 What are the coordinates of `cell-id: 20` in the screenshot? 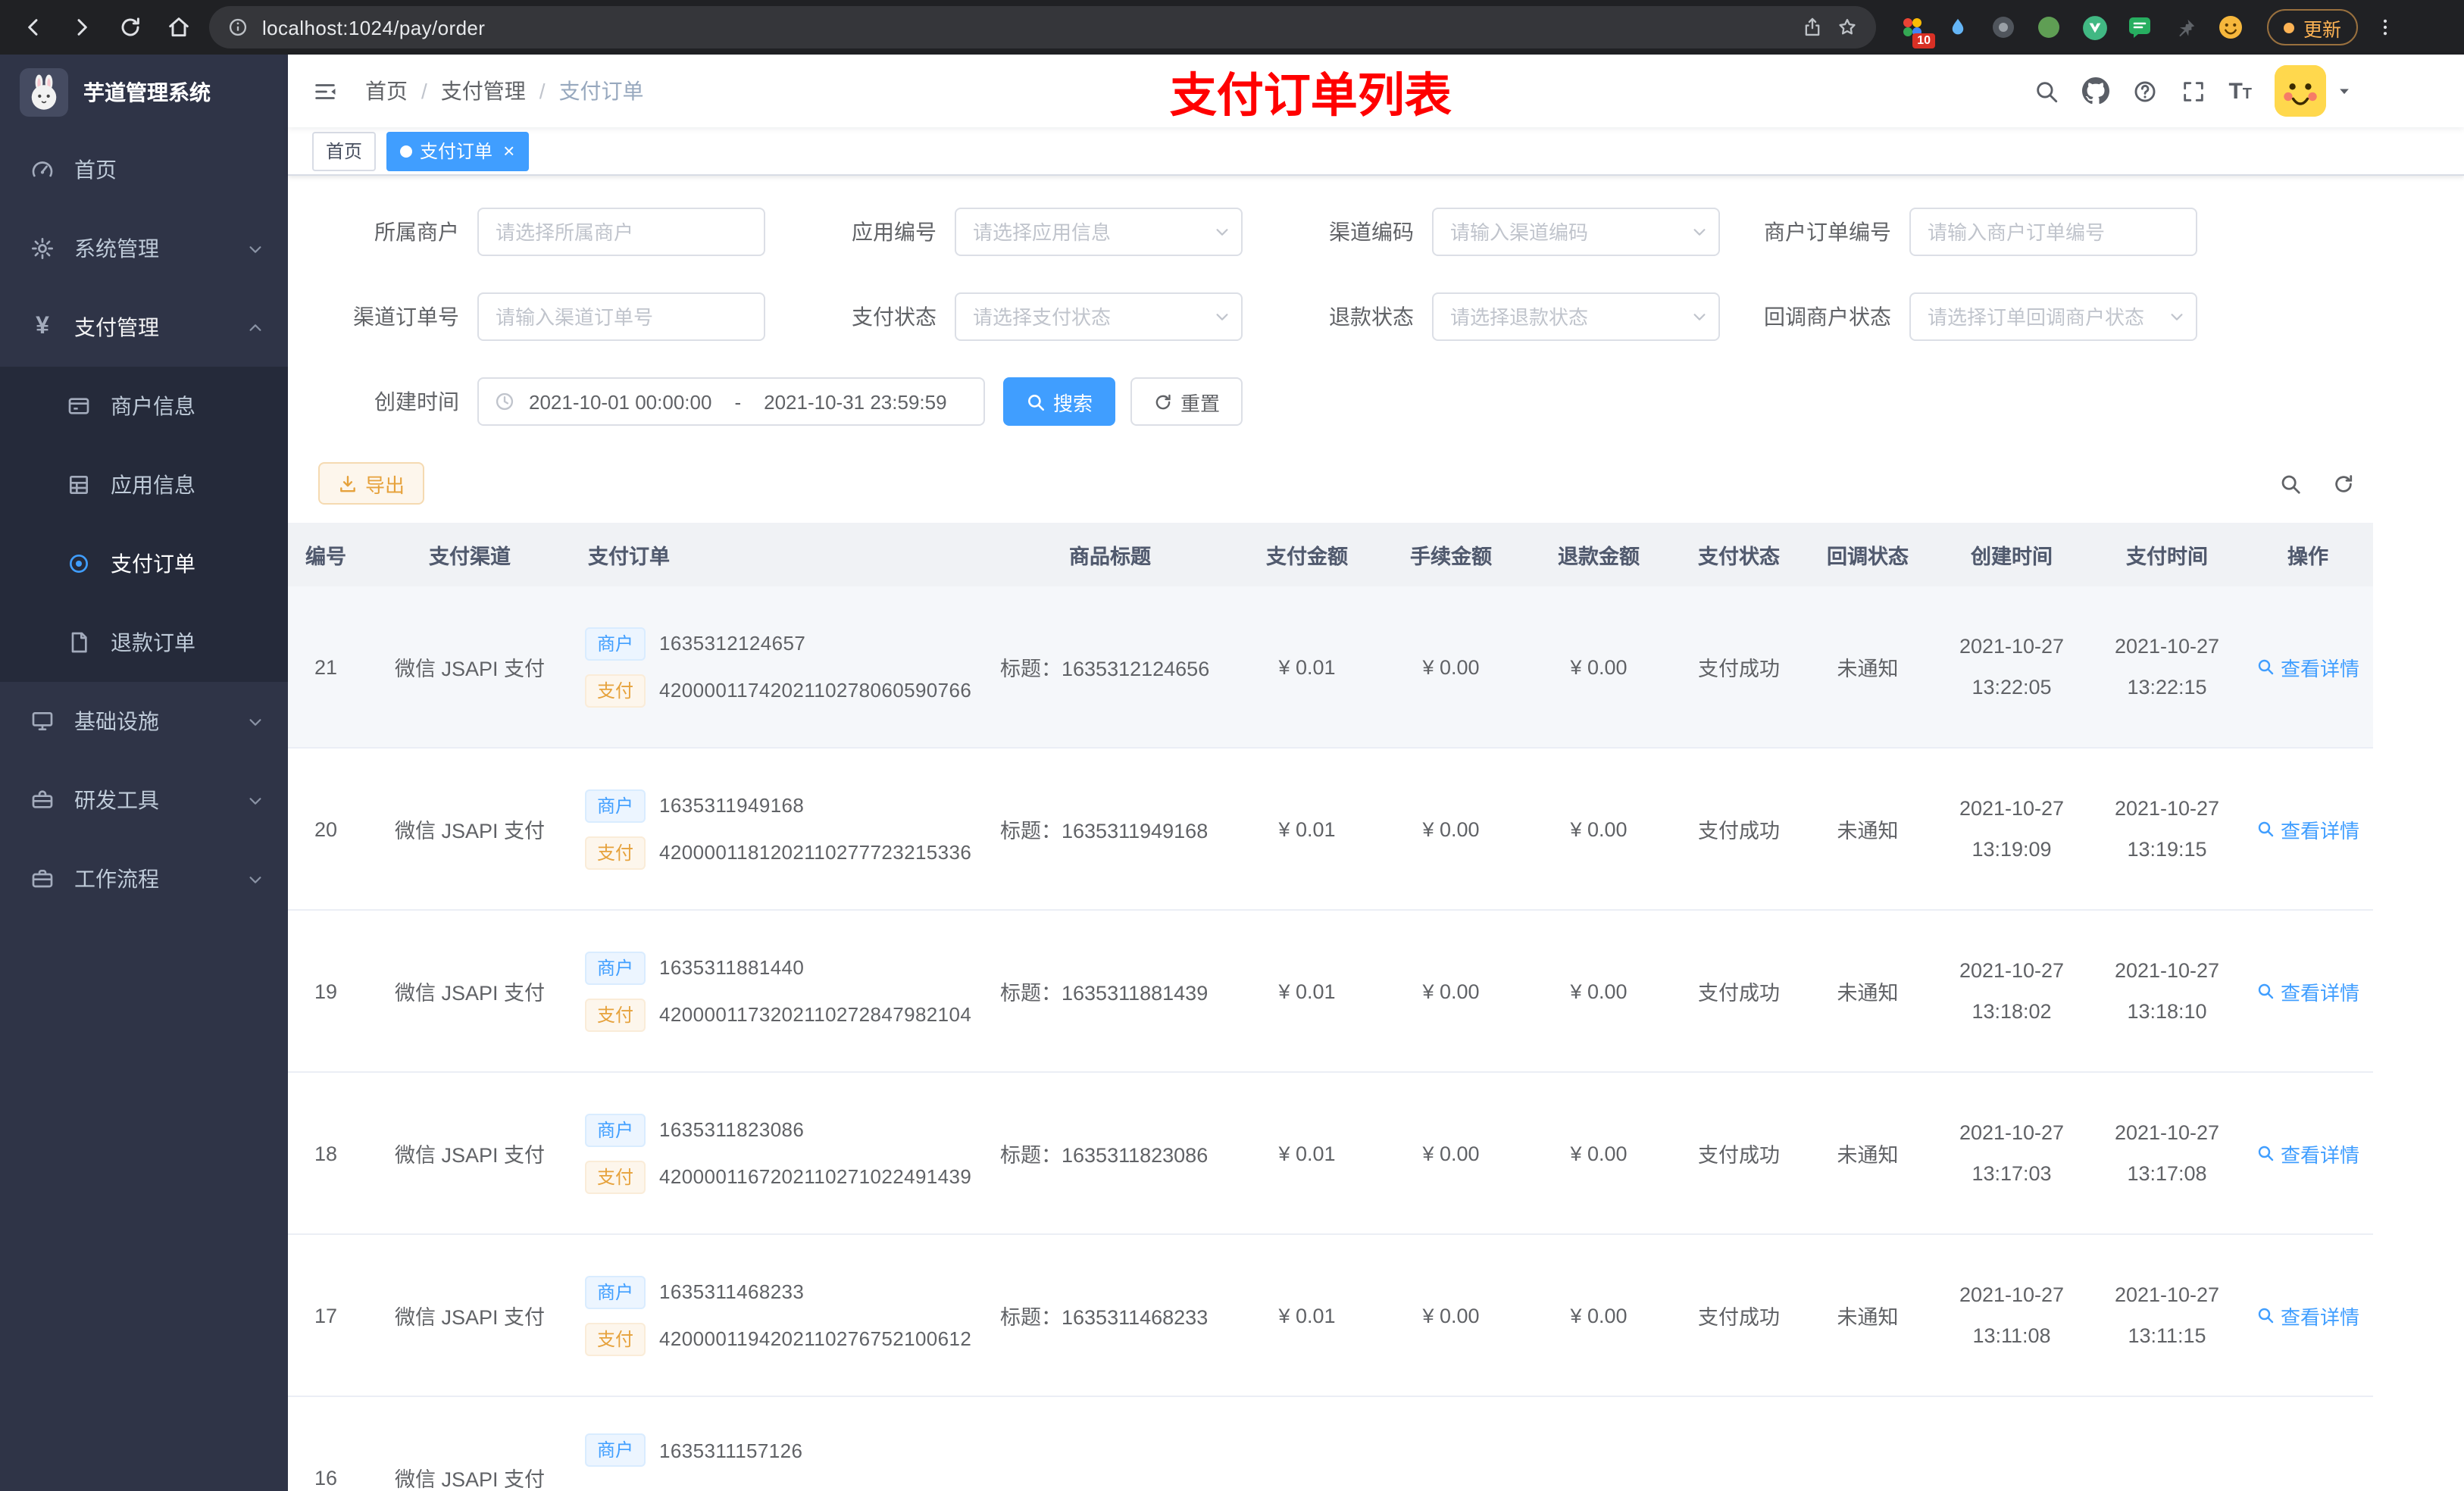 It's located at (326, 828).